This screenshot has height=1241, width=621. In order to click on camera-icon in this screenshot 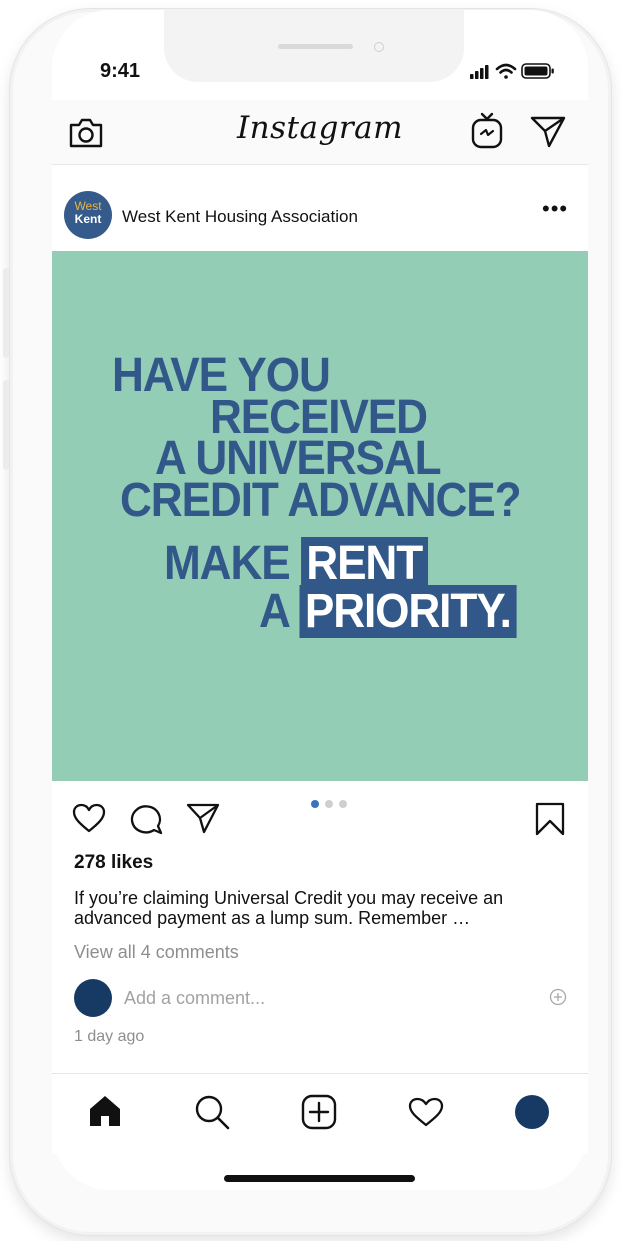, I will do `click(86, 132)`.